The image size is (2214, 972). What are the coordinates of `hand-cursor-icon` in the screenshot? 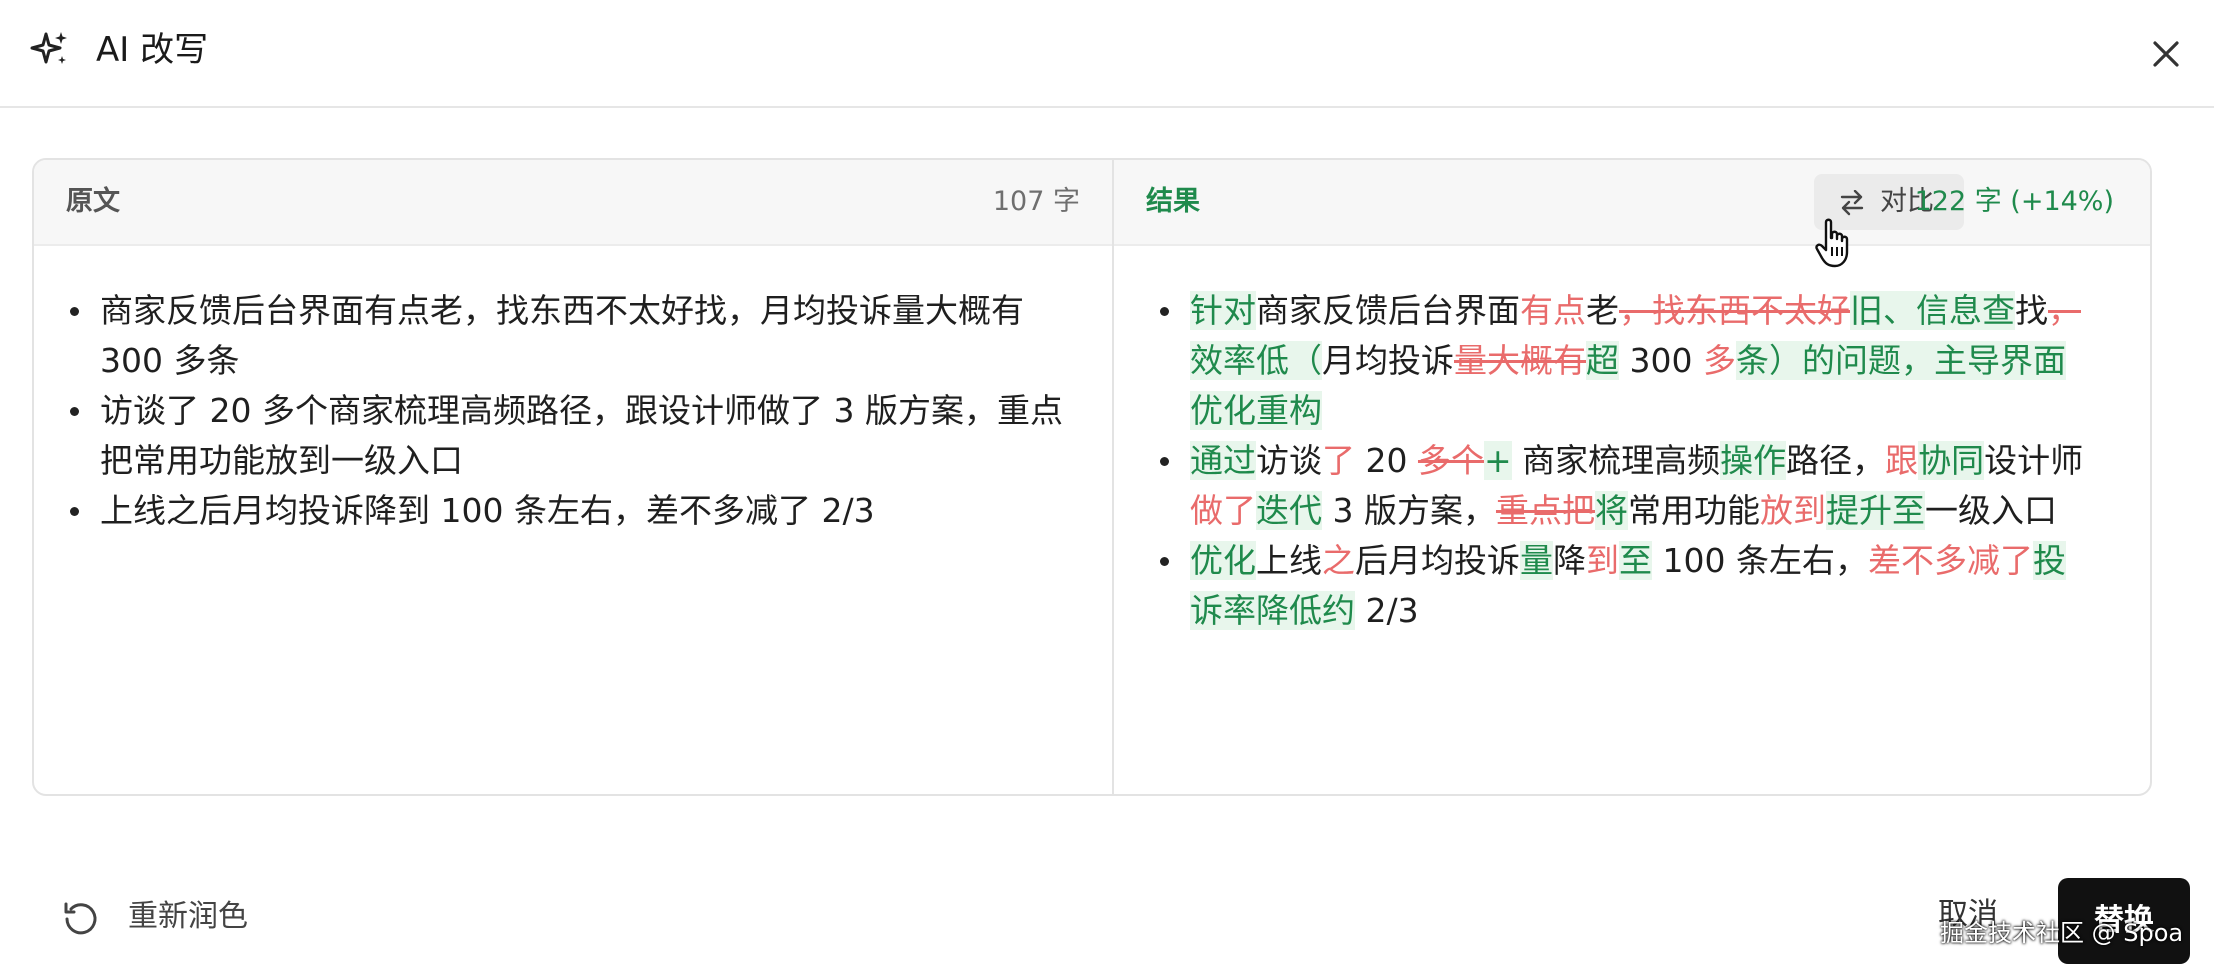 It's located at (1832, 243).